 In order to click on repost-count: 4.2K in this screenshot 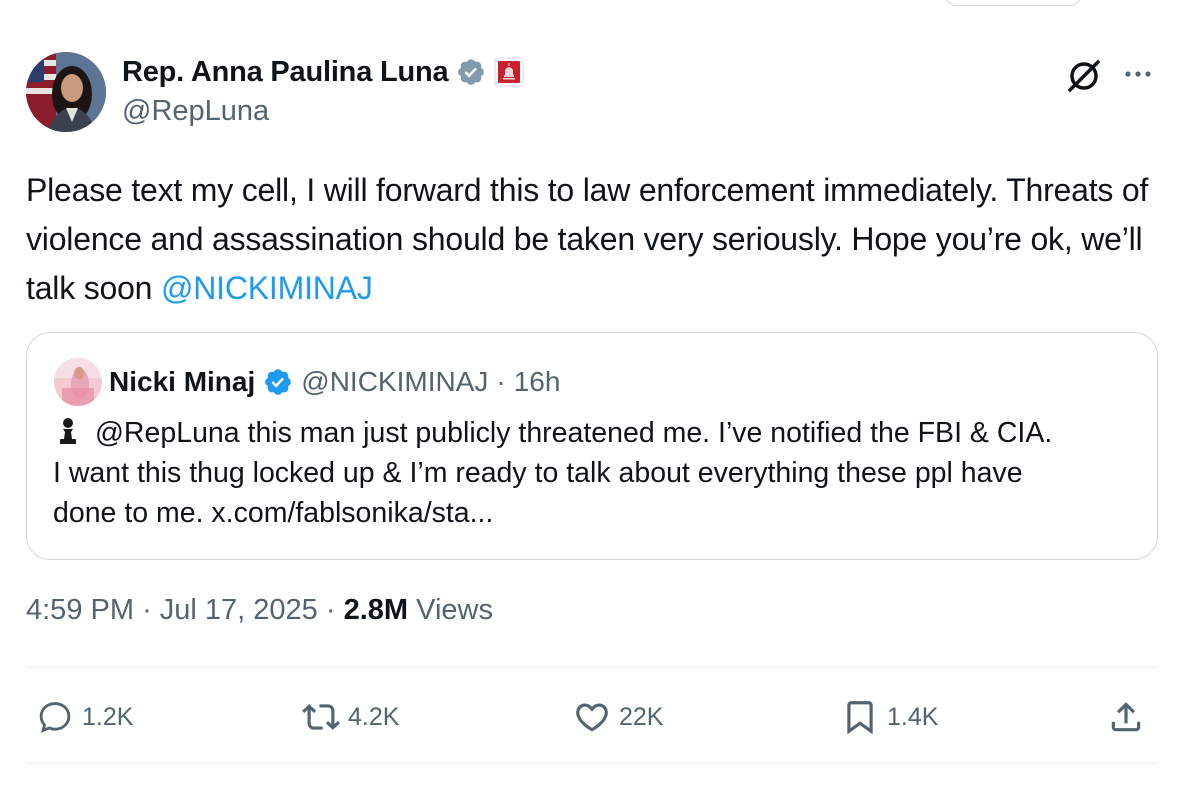, I will do `click(374, 716)`.